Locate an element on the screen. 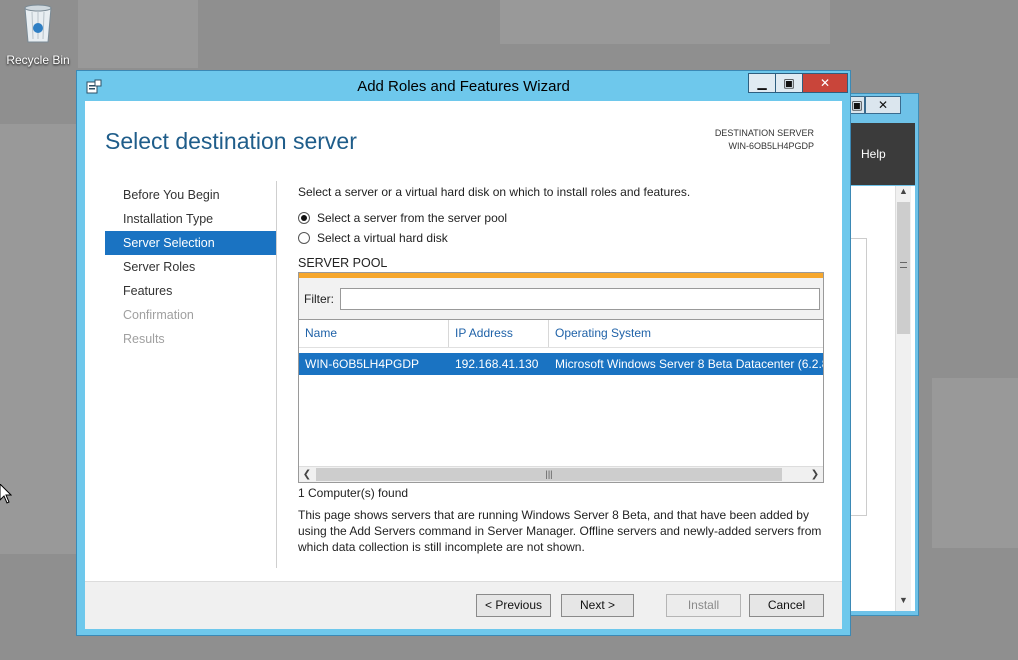  radio-virtual-hard-disk-label: Select a virtual hard disk is located at coordinates (382, 238).